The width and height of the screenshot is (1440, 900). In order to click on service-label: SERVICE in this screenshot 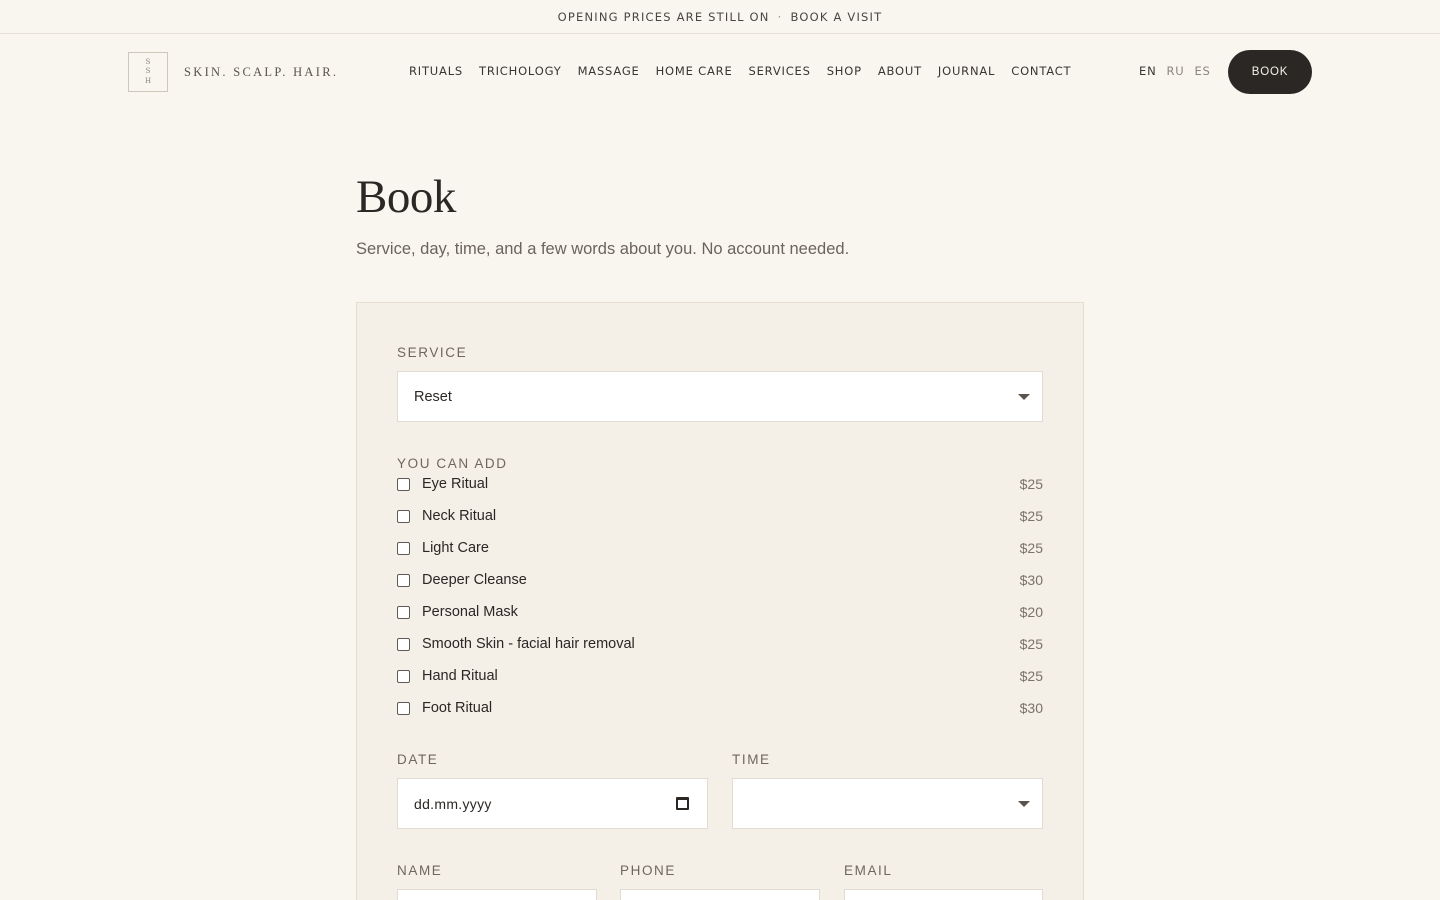, I will do `click(432, 352)`.